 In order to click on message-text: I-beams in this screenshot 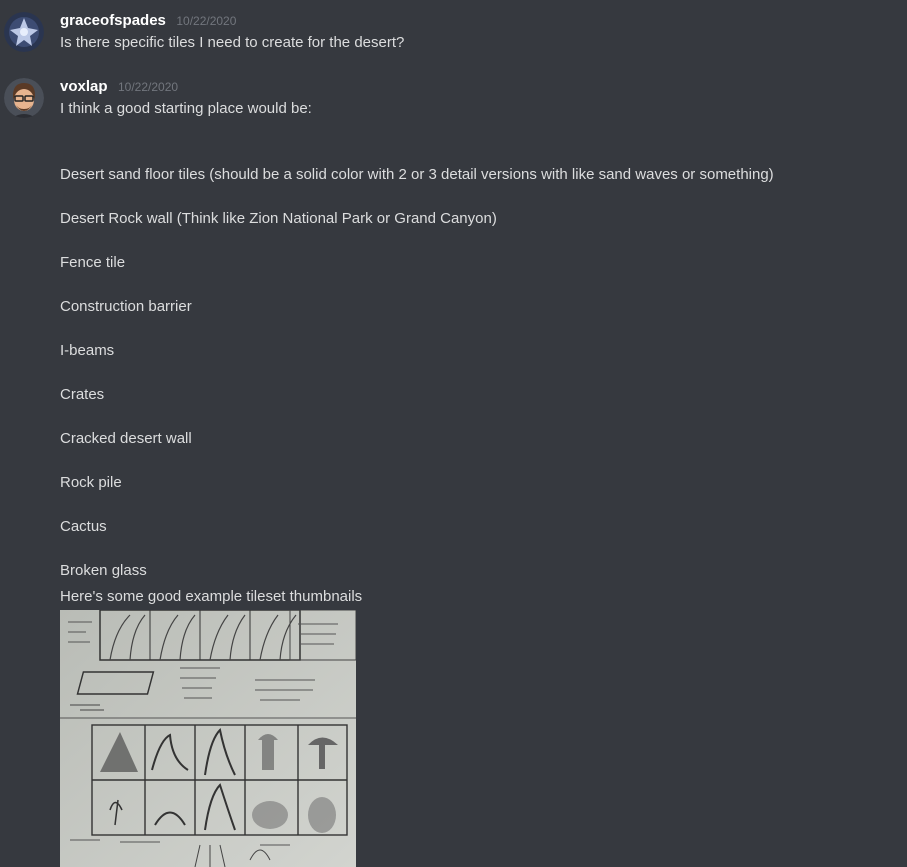, I will do `click(87, 350)`.